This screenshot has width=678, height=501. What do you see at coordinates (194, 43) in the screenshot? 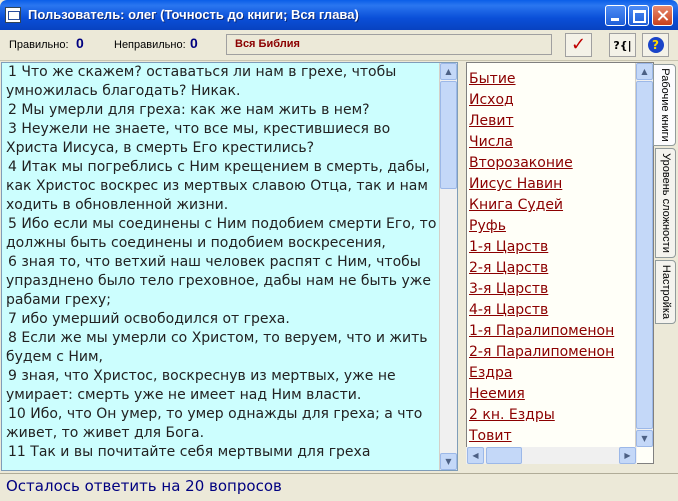
I see `incorrect-count: 0` at bounding box center [194, 43].